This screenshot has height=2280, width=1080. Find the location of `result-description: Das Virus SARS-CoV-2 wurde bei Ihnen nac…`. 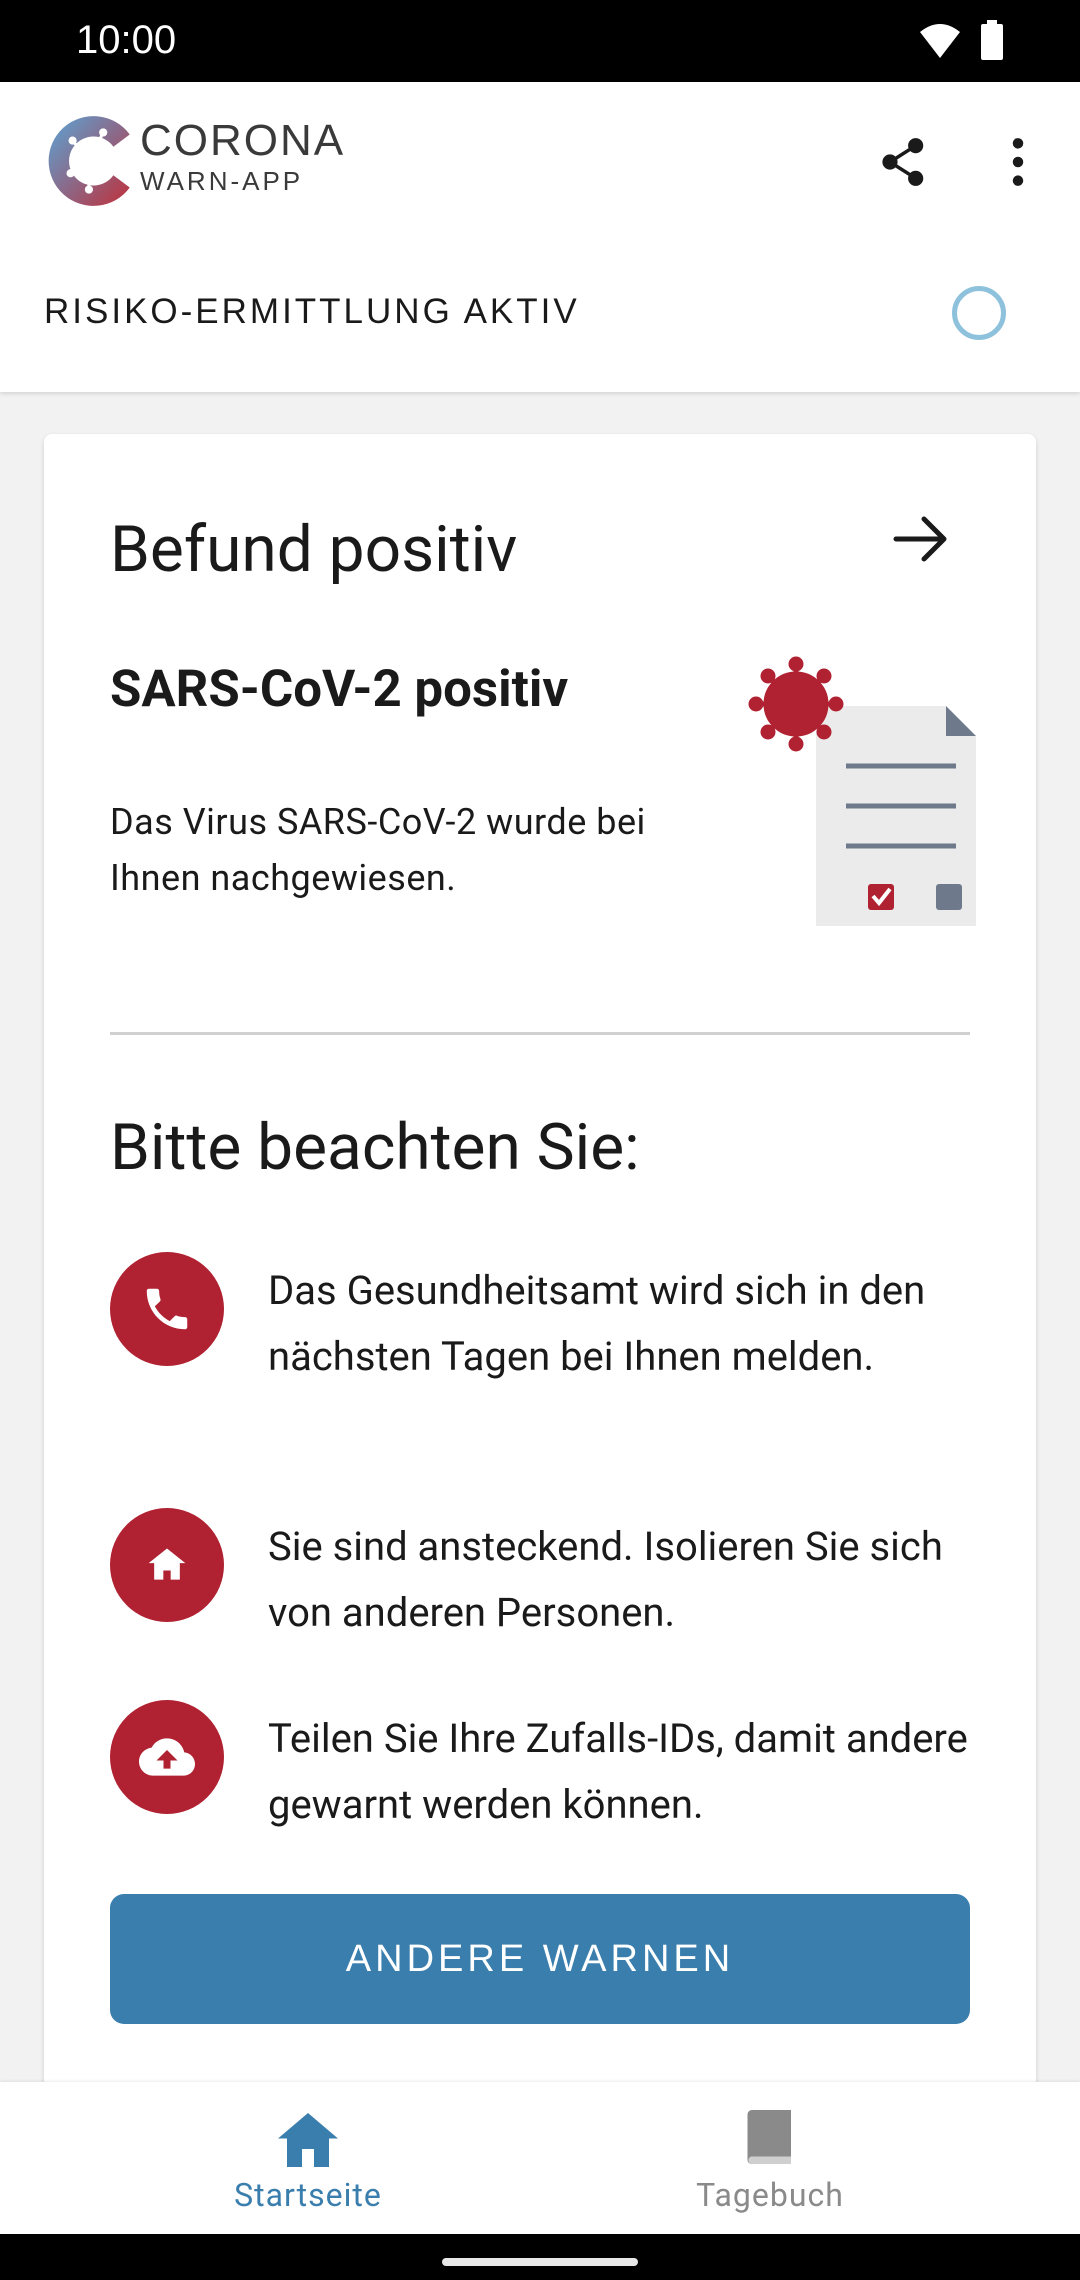

result-description: Das Virus SARS-CoV-2 wurde bei Ihnen nac… is located at coordinates (378, 850).